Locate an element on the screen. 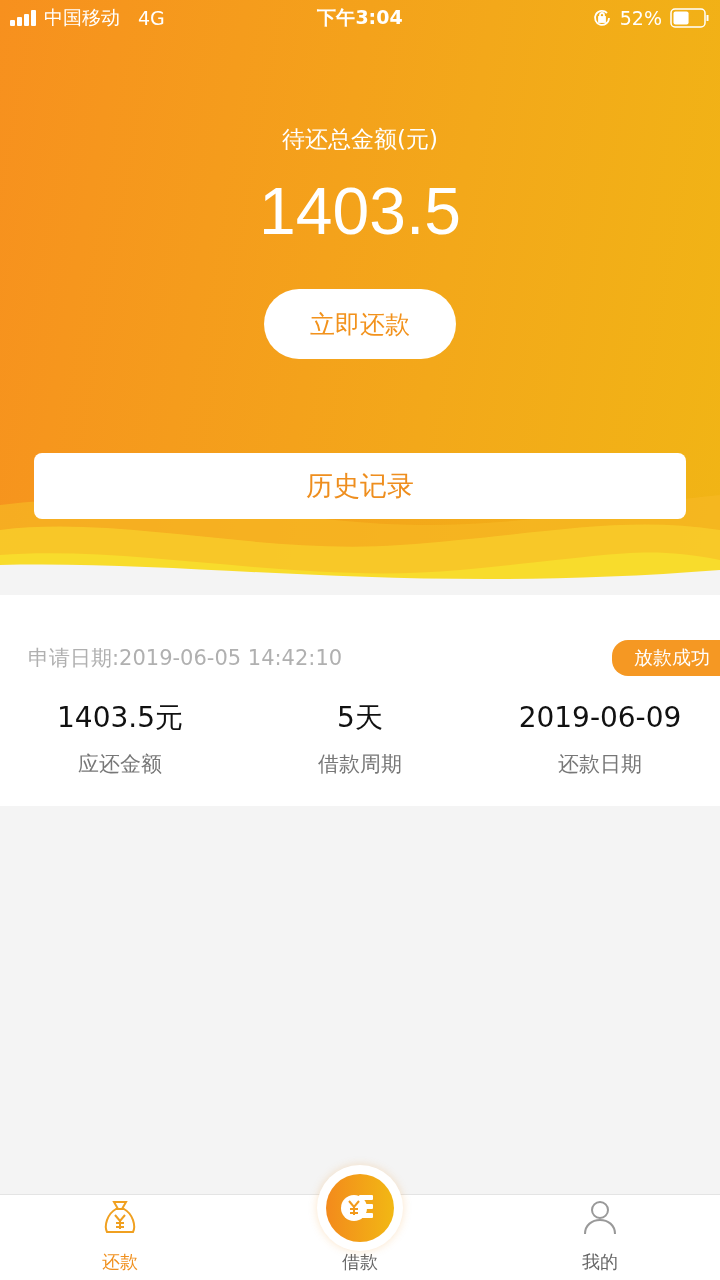 The height and width of the screenshot is (1280, 720). signal-icon is located at coordinates (24, 18).